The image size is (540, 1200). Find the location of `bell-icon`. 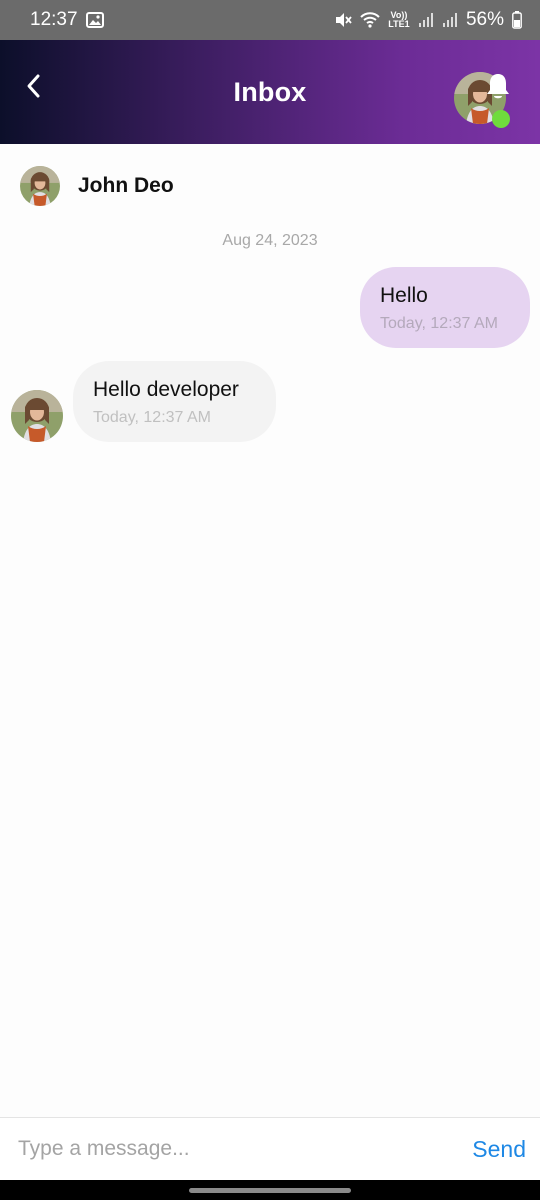

bell-icon is located at coordinates (498, 87).